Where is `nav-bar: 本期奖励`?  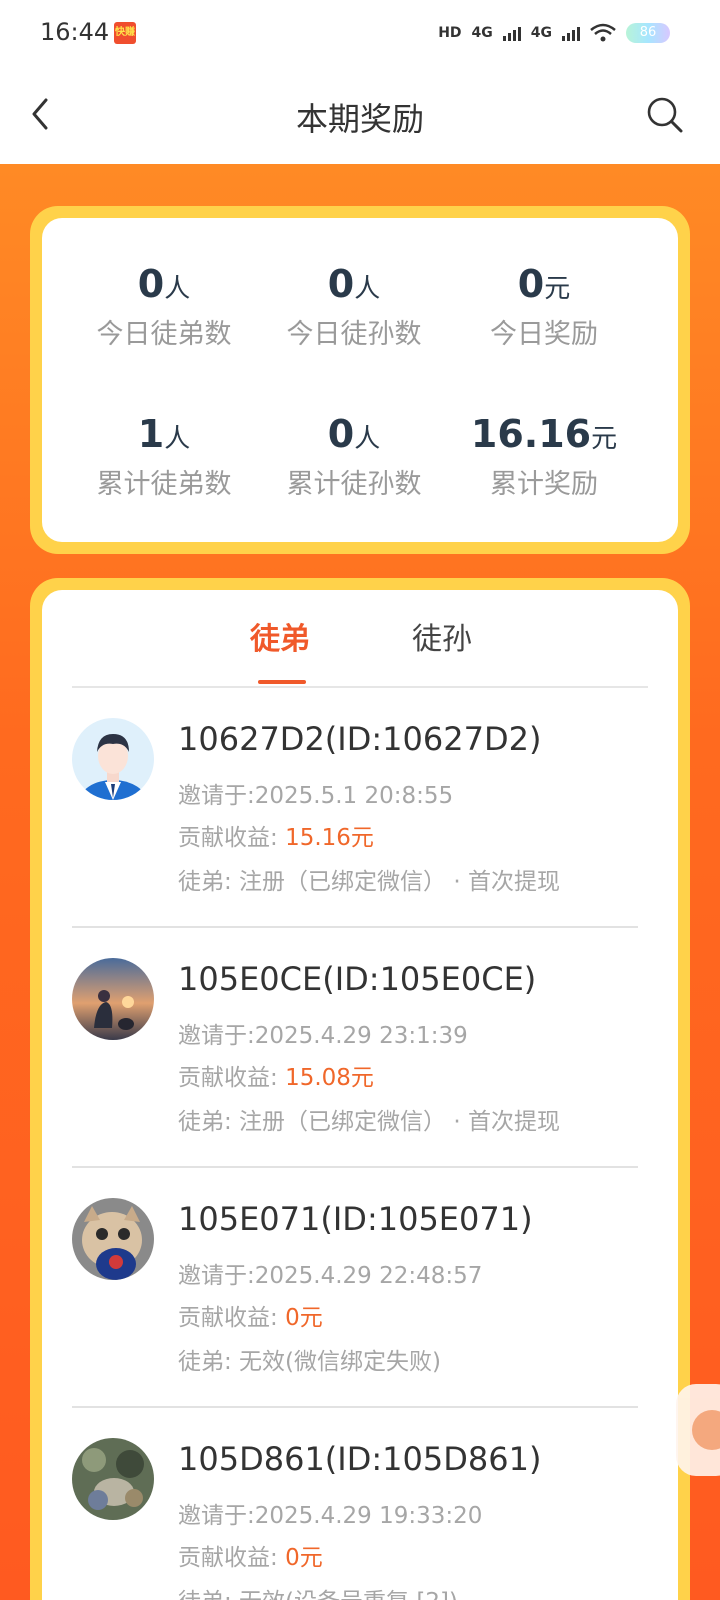
nav-bar: 本期奖励 is located at coordinates (360, 115).